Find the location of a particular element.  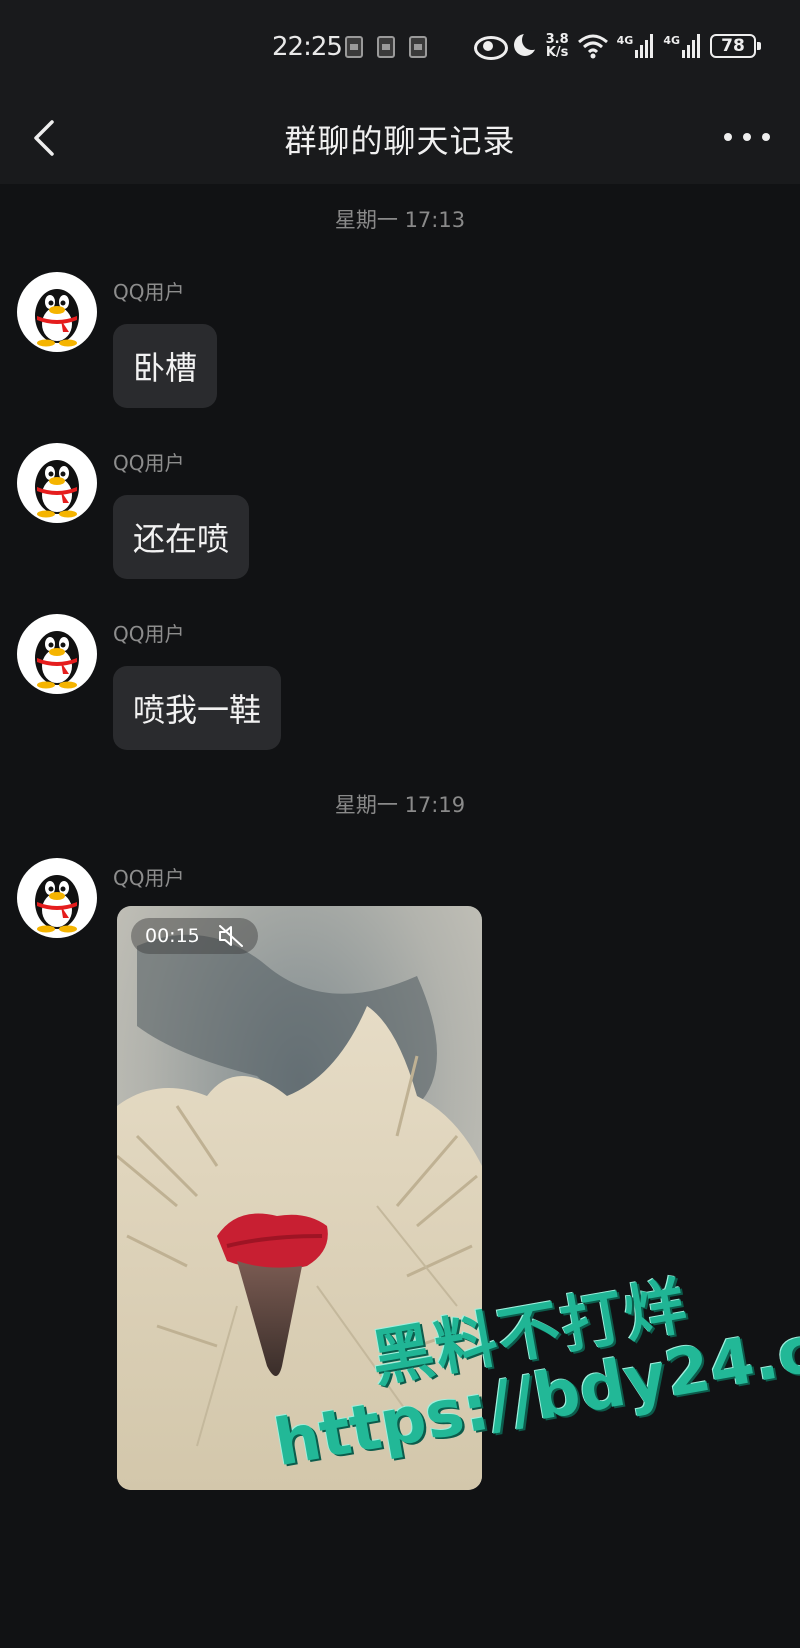

more-icon is located at coordinates (747, 137).